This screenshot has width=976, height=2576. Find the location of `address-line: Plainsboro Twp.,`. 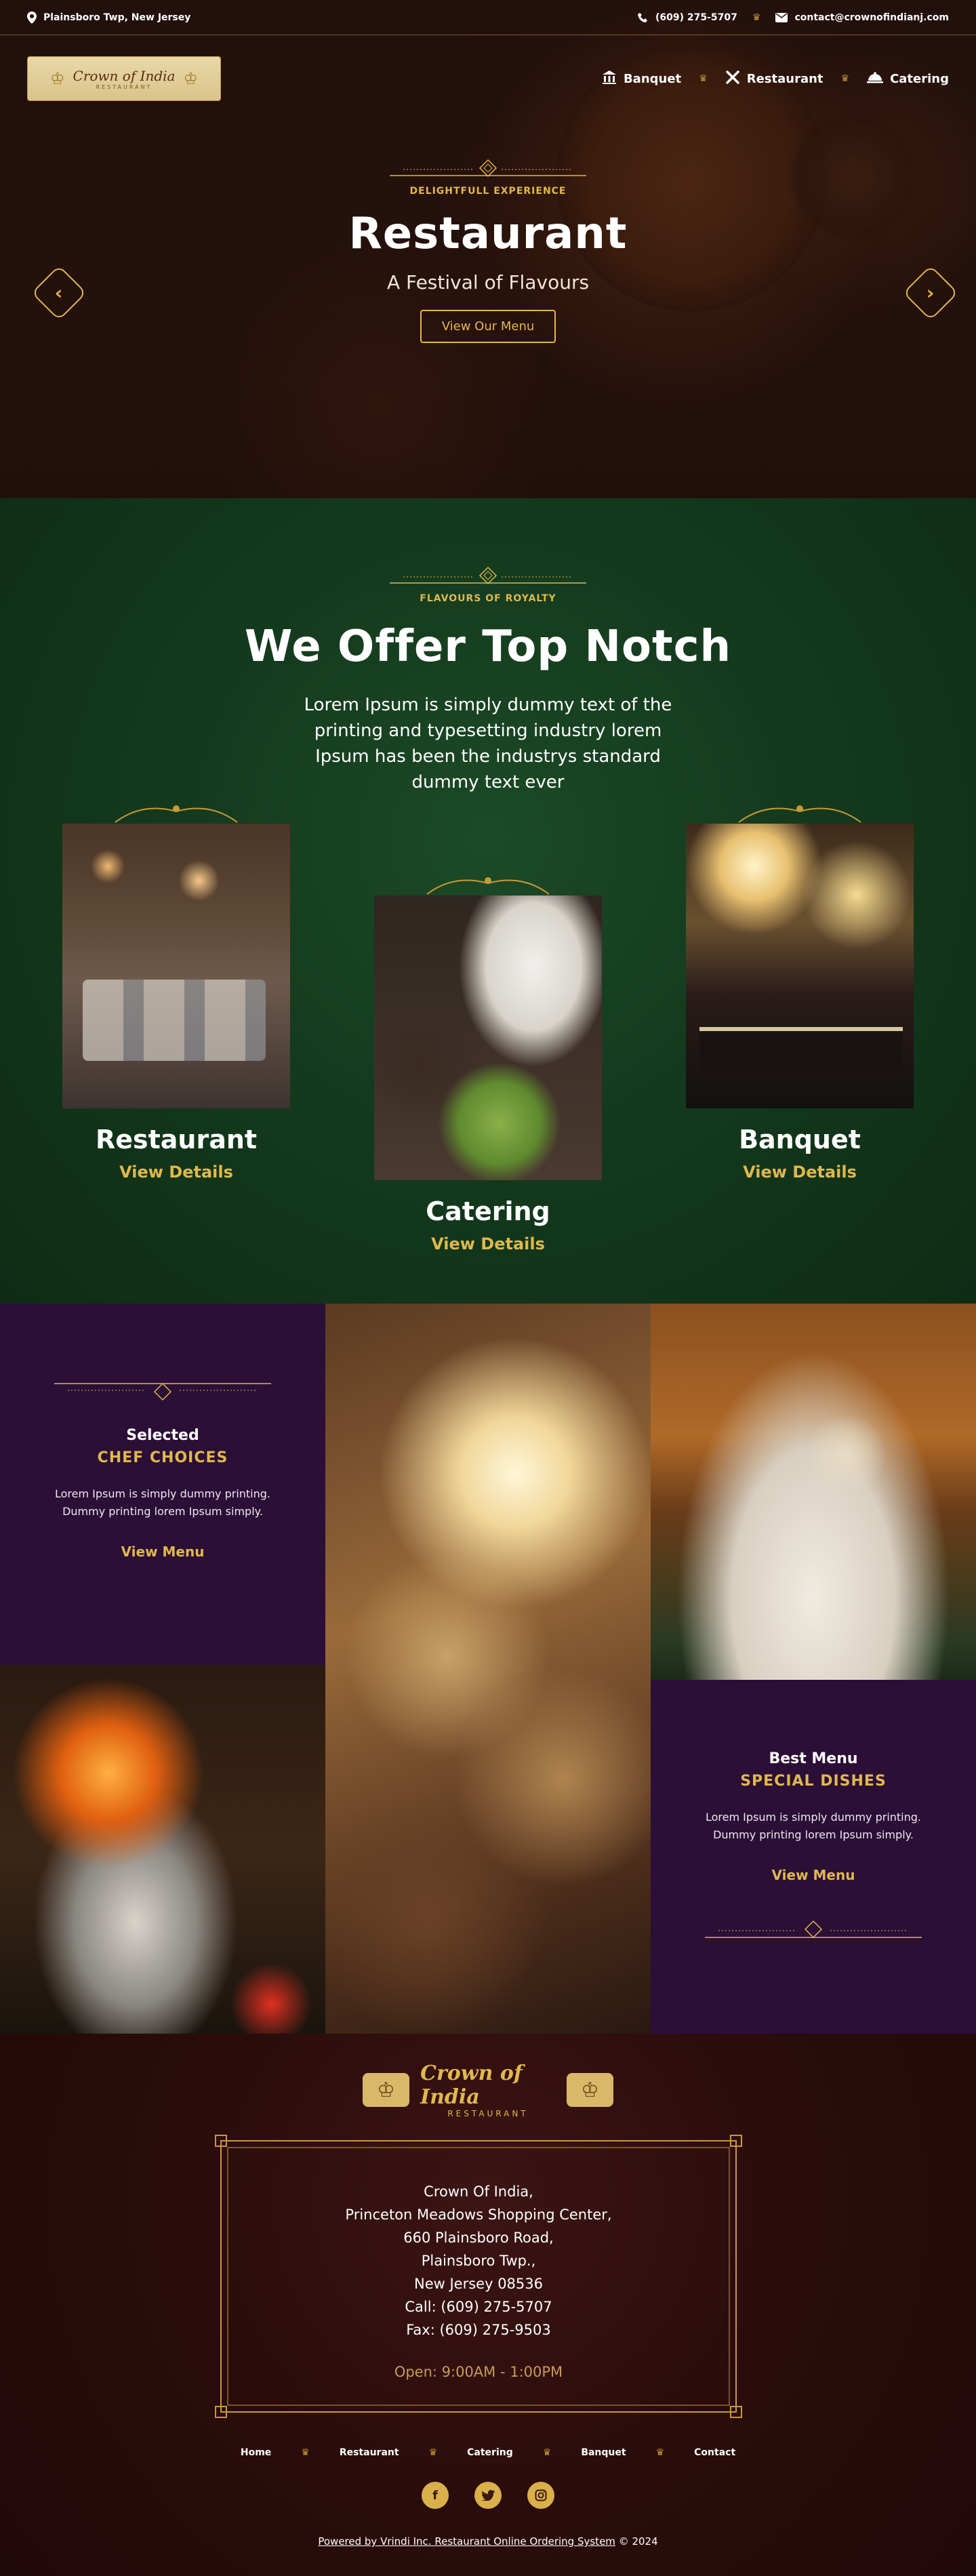

address-line: Plainsboro Twp., is located at coordinates (479, 2261).